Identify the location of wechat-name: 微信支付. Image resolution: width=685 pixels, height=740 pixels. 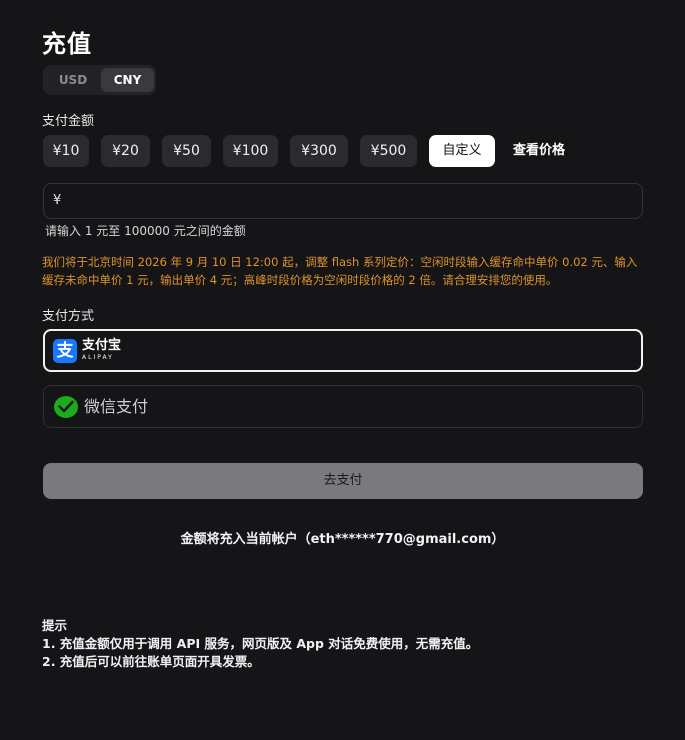
(116, 406).